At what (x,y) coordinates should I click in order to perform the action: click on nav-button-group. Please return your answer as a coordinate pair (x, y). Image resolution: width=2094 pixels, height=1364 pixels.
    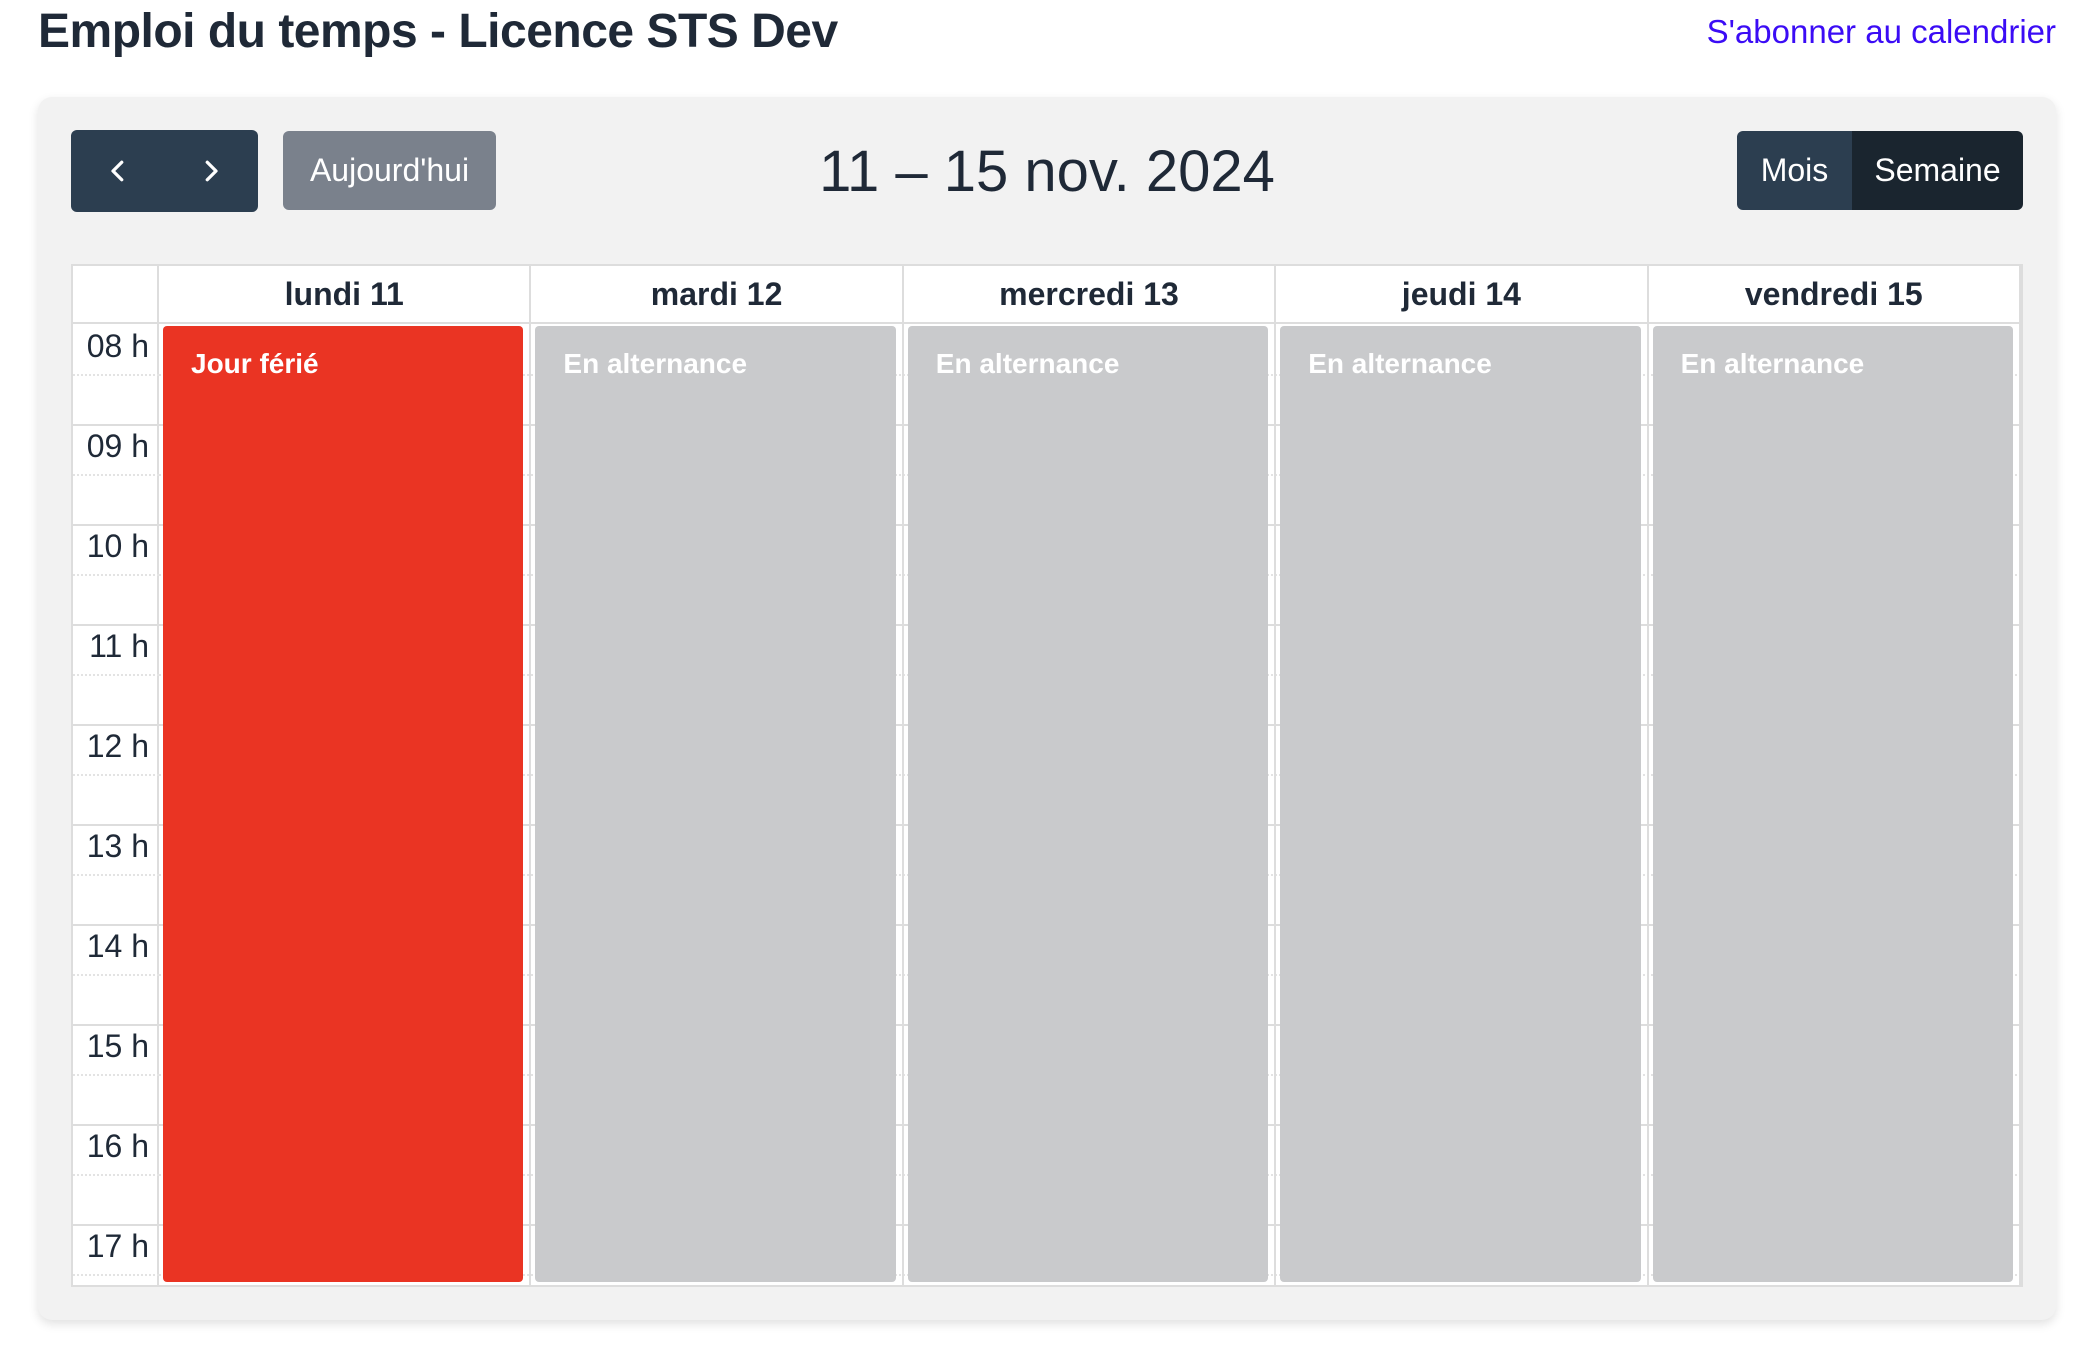
    Looking at the image, I should click on (164, 171).